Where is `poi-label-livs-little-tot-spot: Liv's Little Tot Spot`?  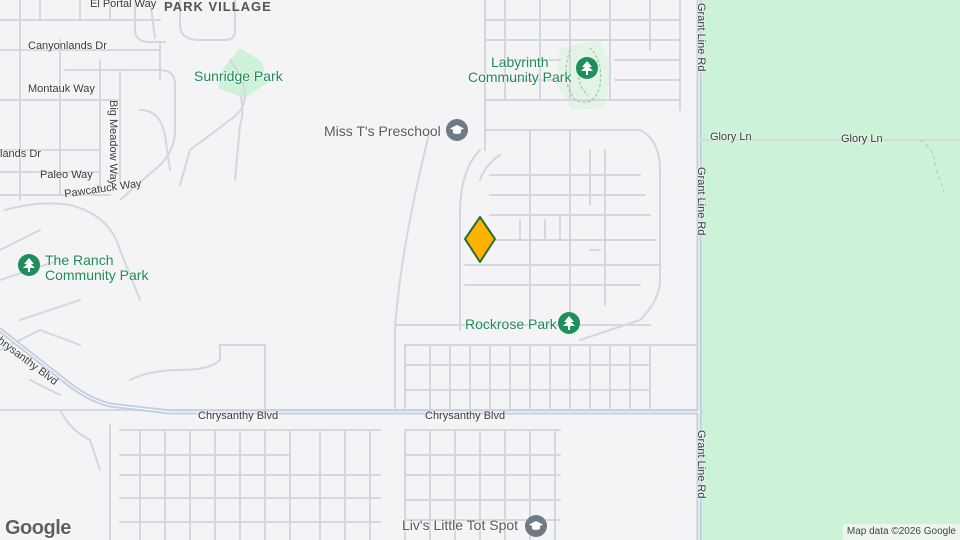 poi-label-livs-little-tot-spot: Liv's Little Tot Spot is located at coordinates (460, 525).